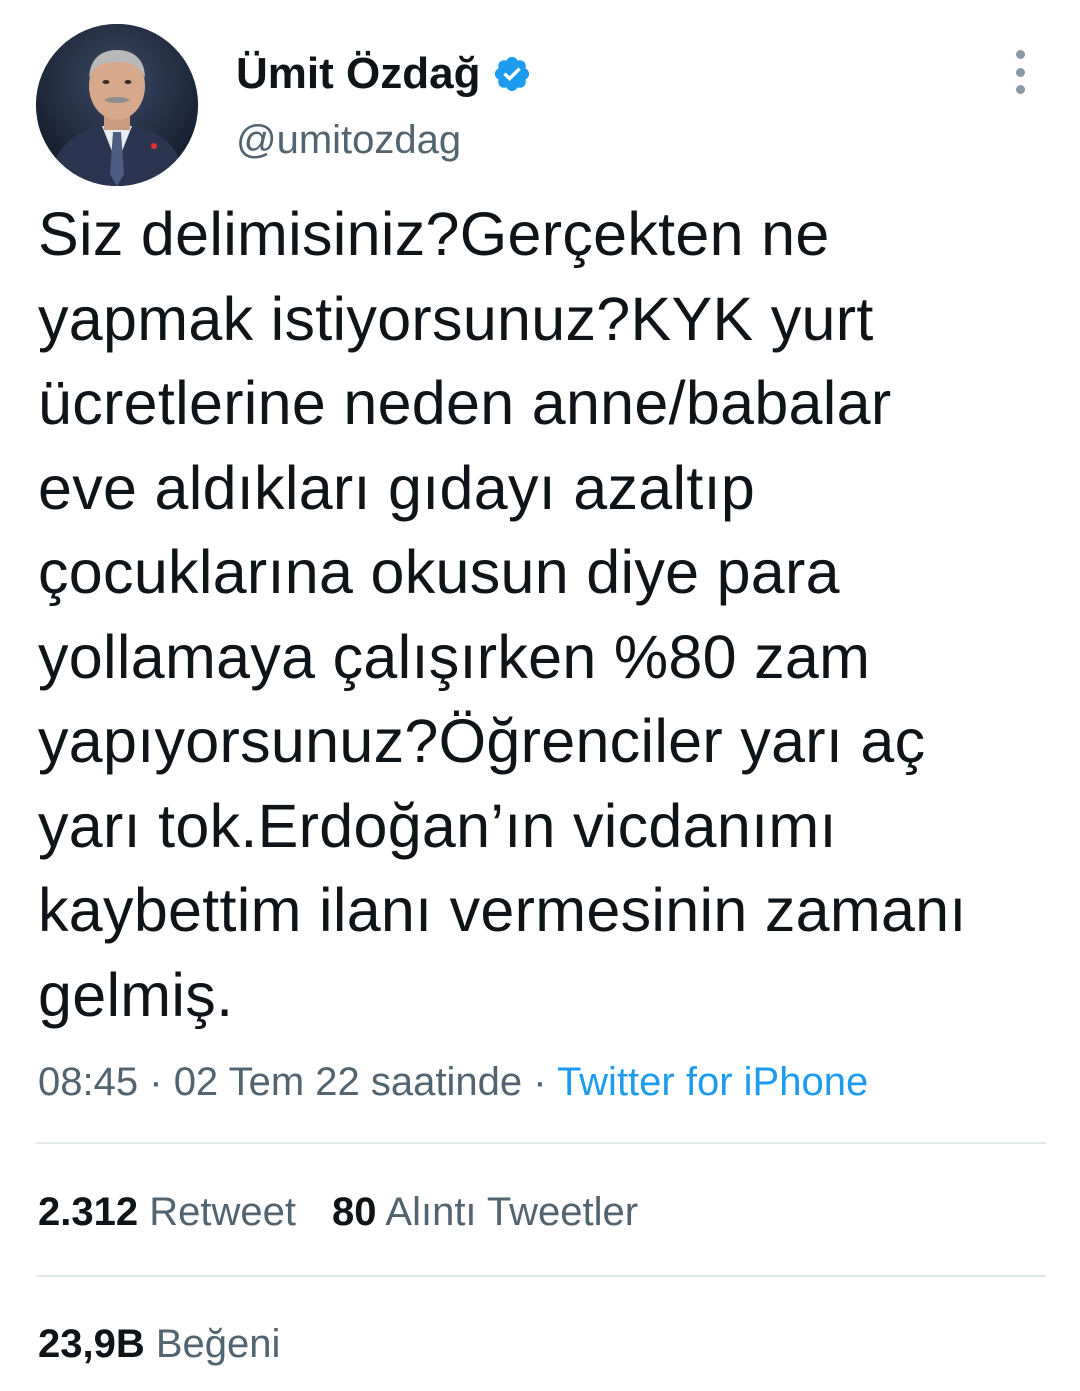 The image size is (1080, 1391). What do you see at coordinates (218, 1344) in the screenshot?
I see `likes-label: Beğeni` at bounding box center [218, 1344].